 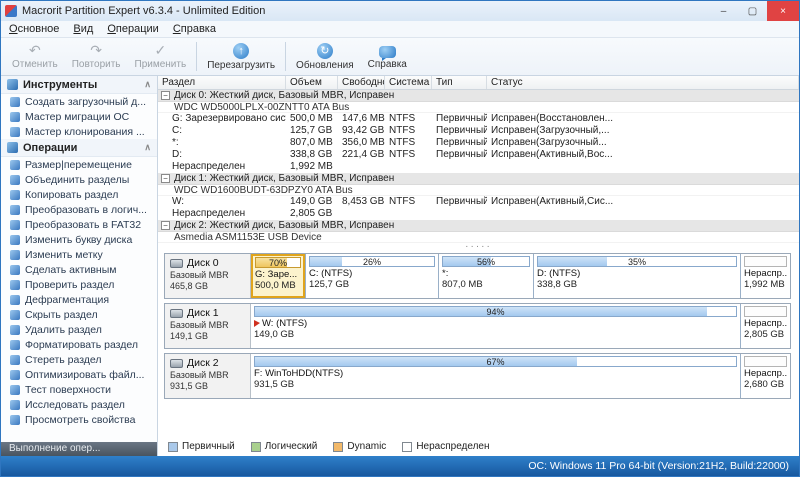 I want to click on unallocated-block: Нераспр... 2,805 GB, so click(x=765, y=326).